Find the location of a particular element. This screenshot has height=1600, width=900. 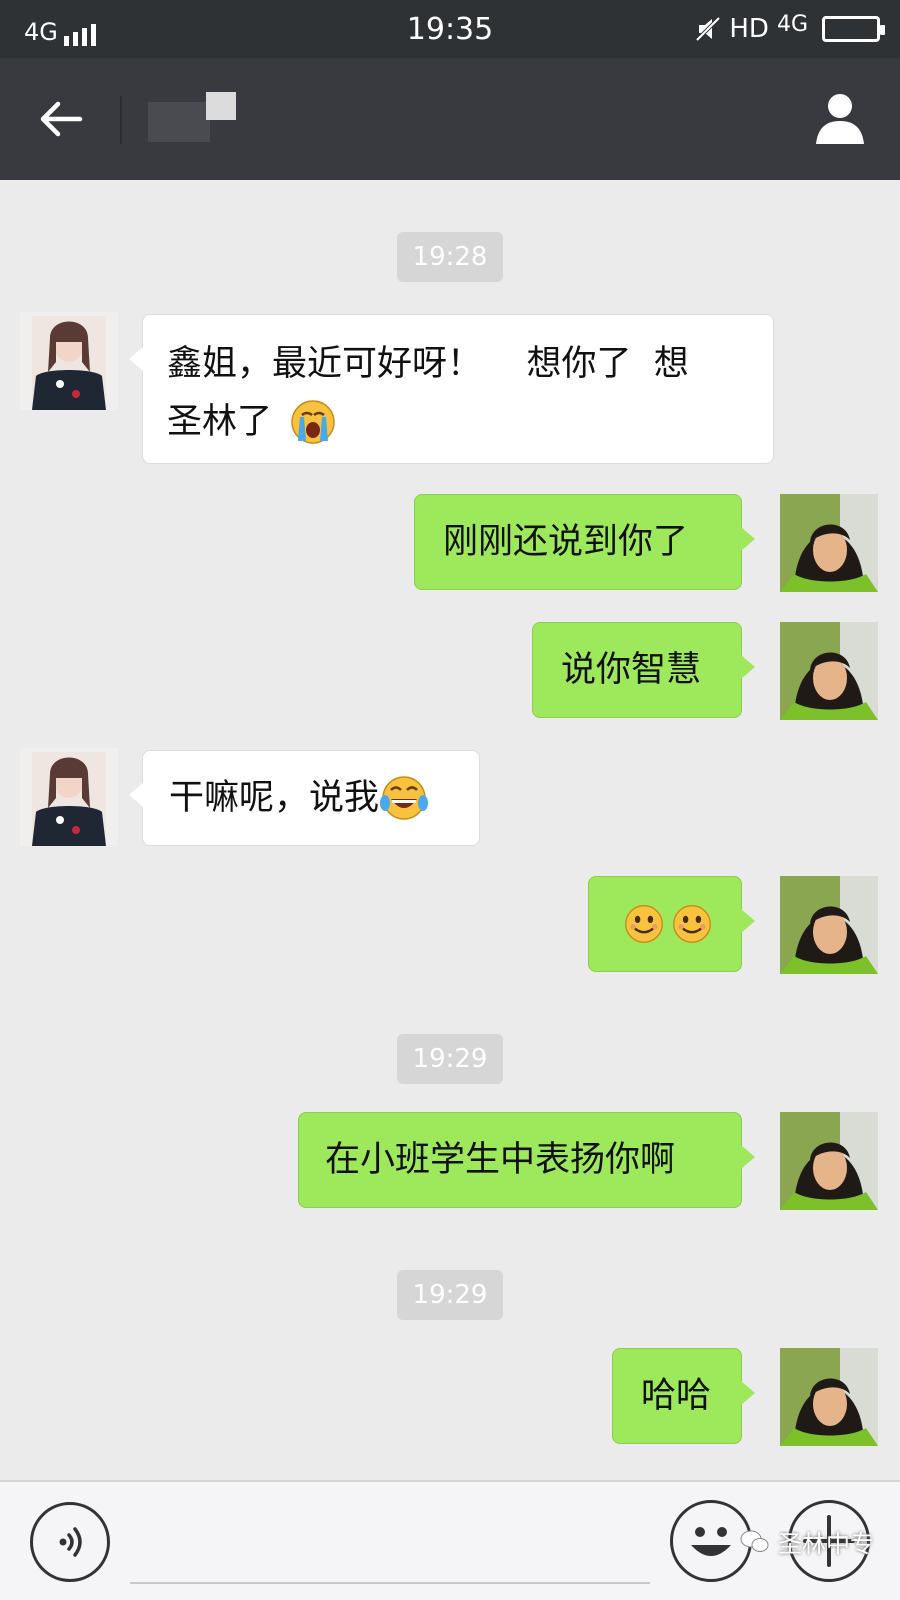

battery-icon is located at coordinates (851, 29).